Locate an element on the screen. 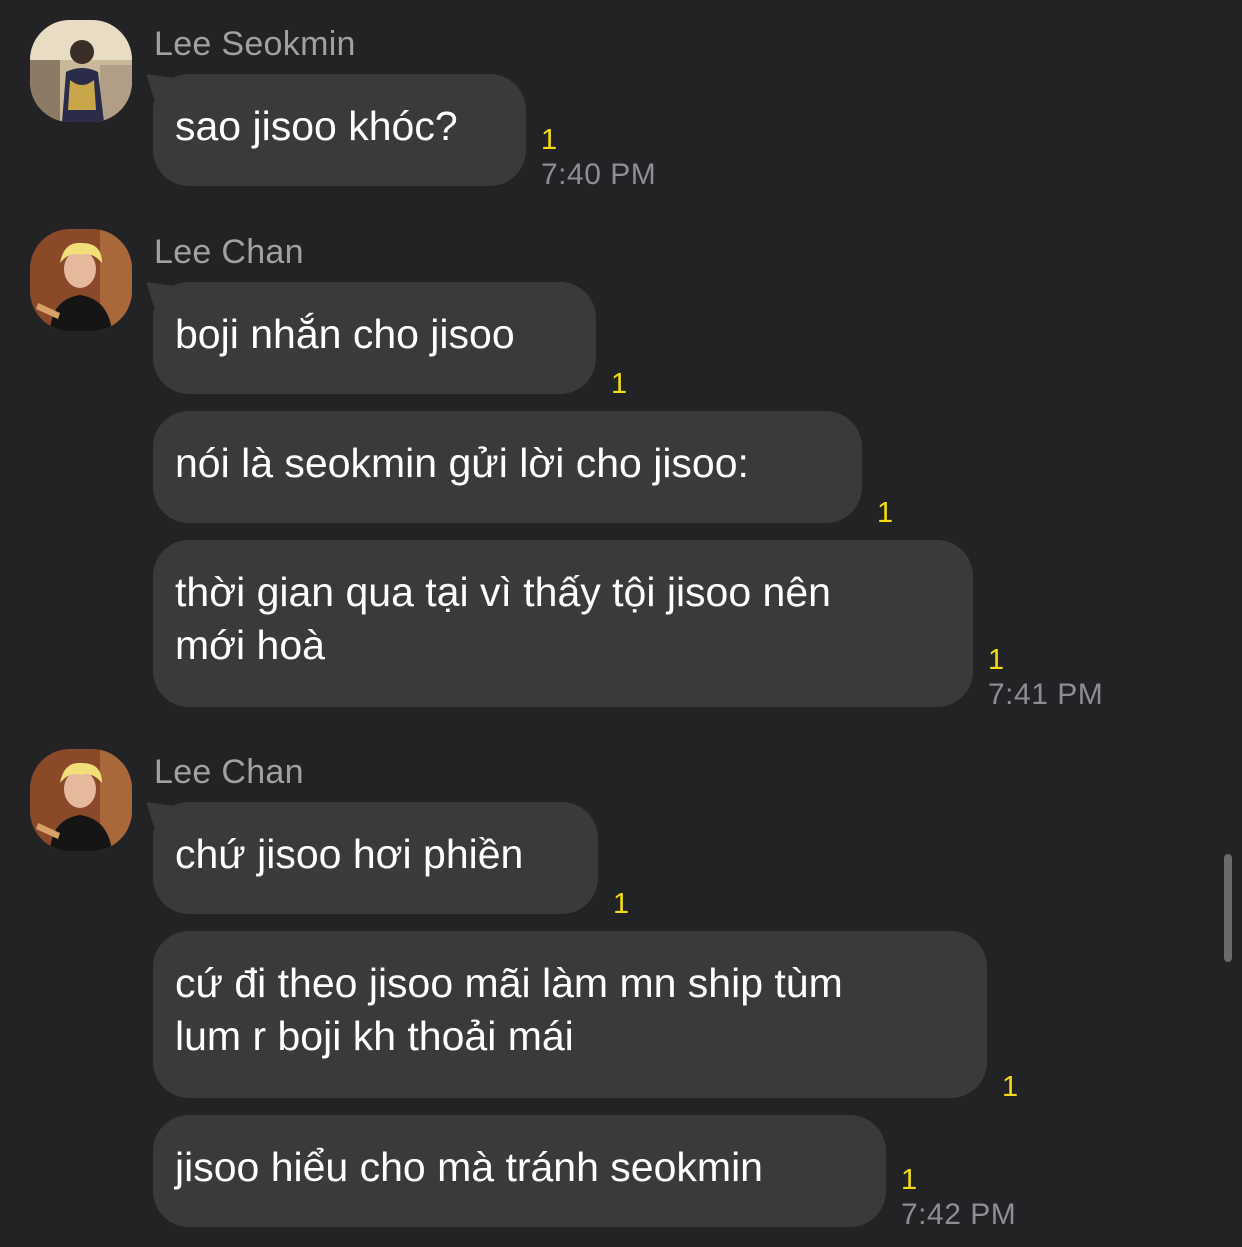 Image resolution: width=1242 pixels, height=1247 pixels. message-text-line: thời gian qua tại vì thấy tội jisoo nên is located at coordinates (503, 592).